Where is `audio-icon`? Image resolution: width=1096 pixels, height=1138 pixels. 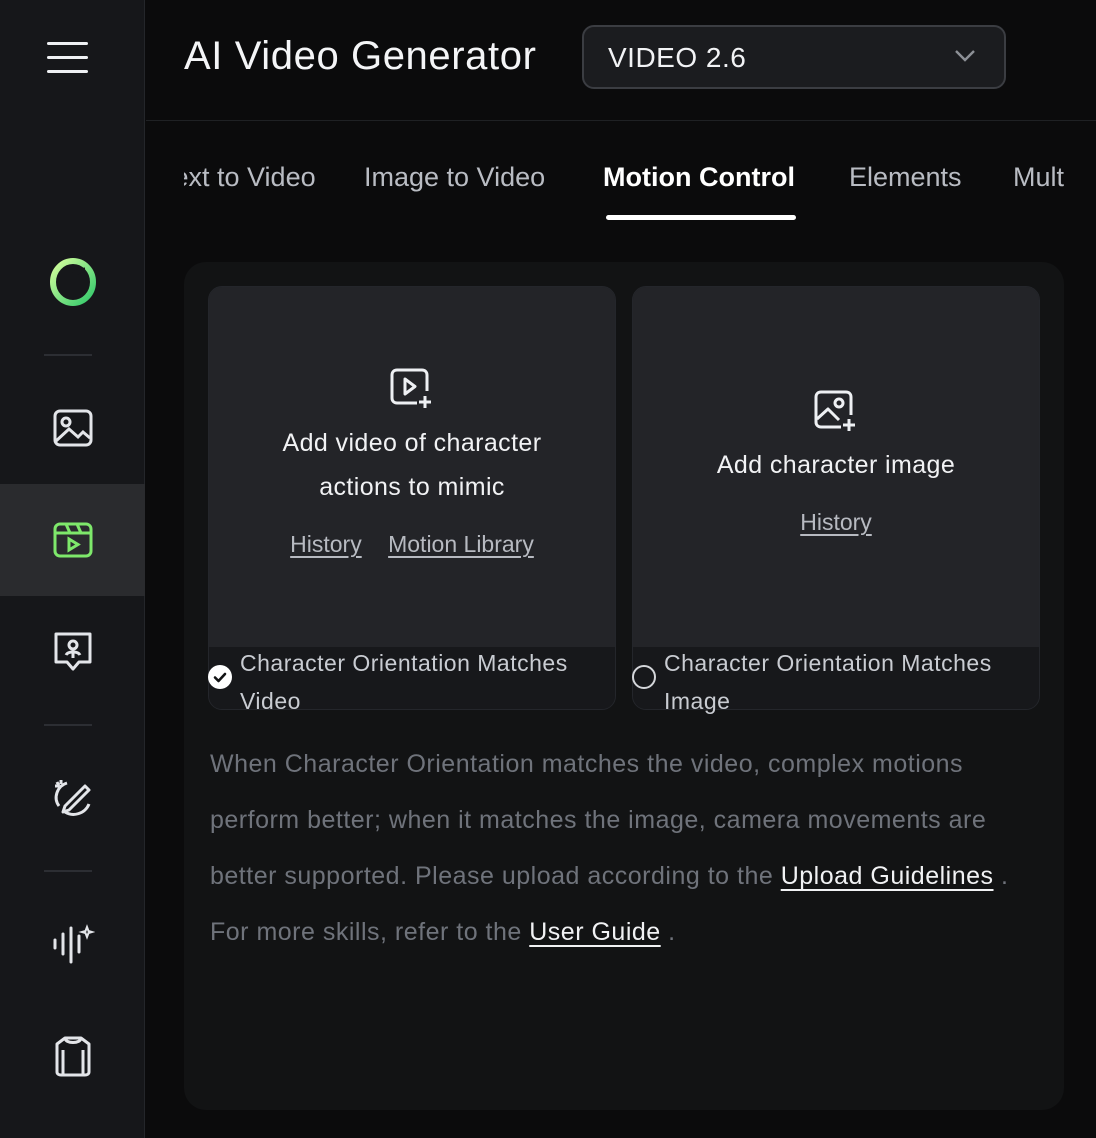 audio-icon is located at coordinates (74, 944).